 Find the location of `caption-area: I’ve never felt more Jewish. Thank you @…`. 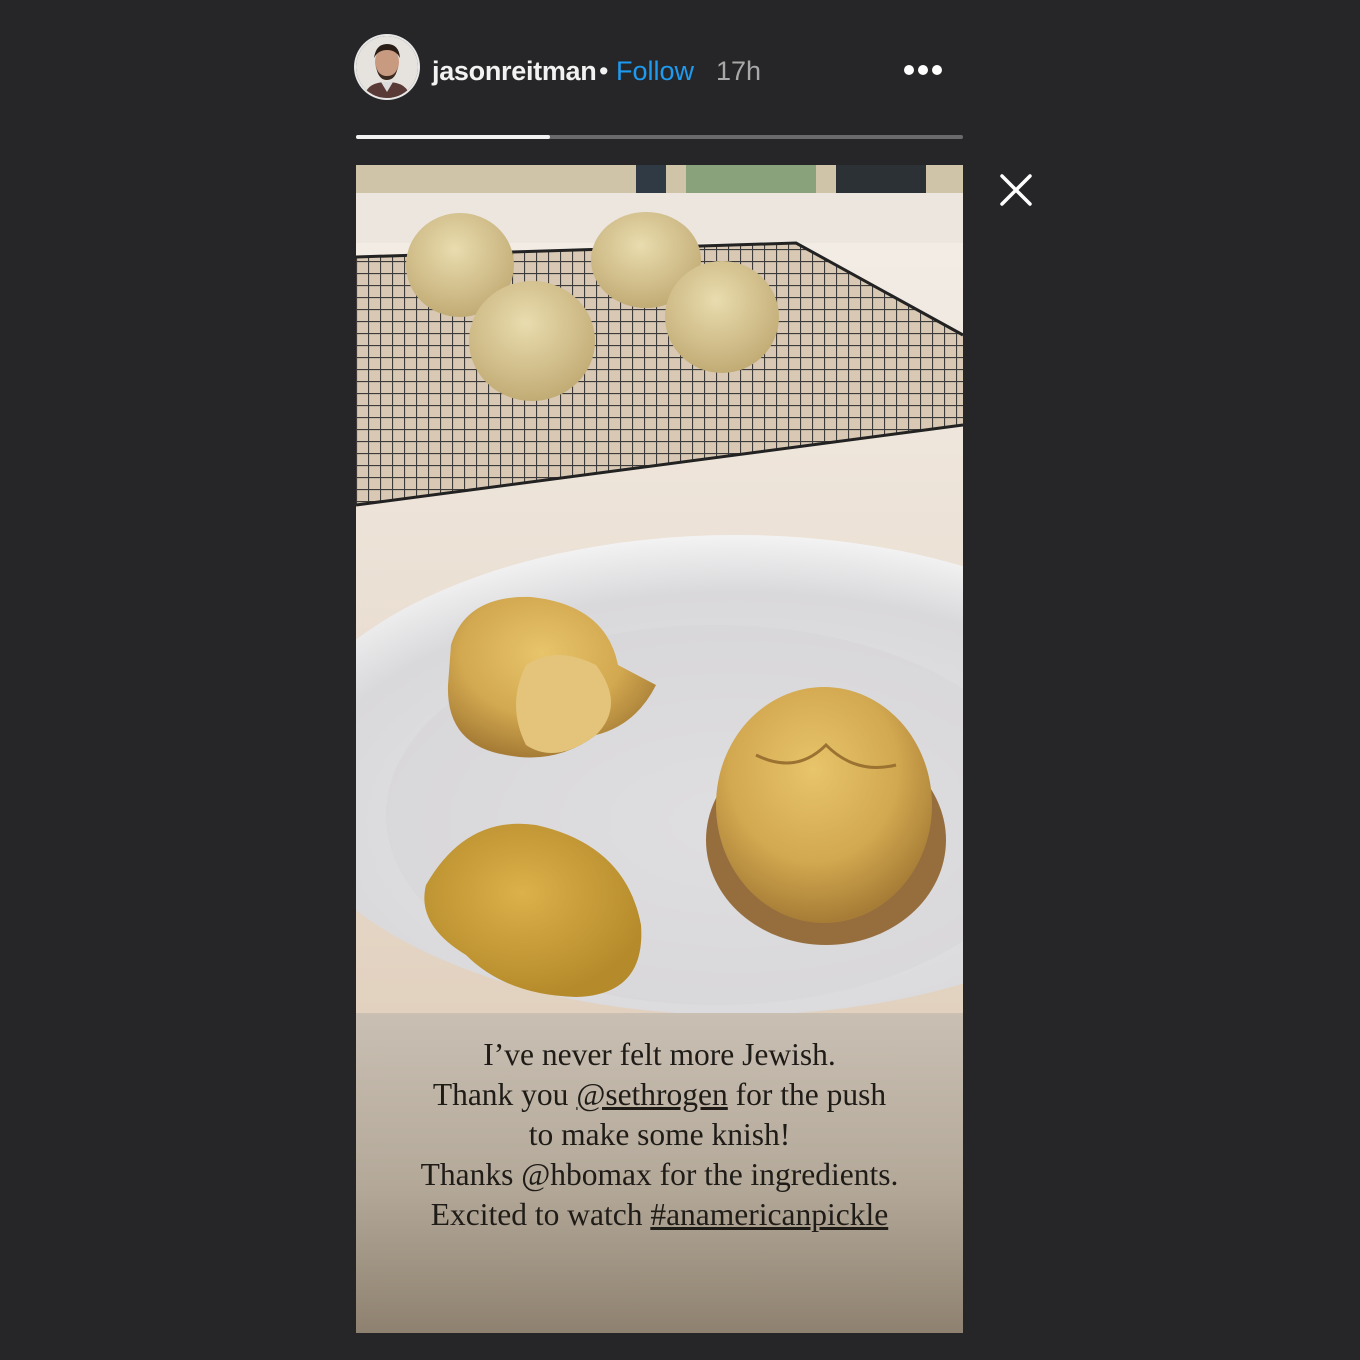

caption-area: I’ve never felt more Jewish. Thank you @… is located at coordinates (659, 1173).